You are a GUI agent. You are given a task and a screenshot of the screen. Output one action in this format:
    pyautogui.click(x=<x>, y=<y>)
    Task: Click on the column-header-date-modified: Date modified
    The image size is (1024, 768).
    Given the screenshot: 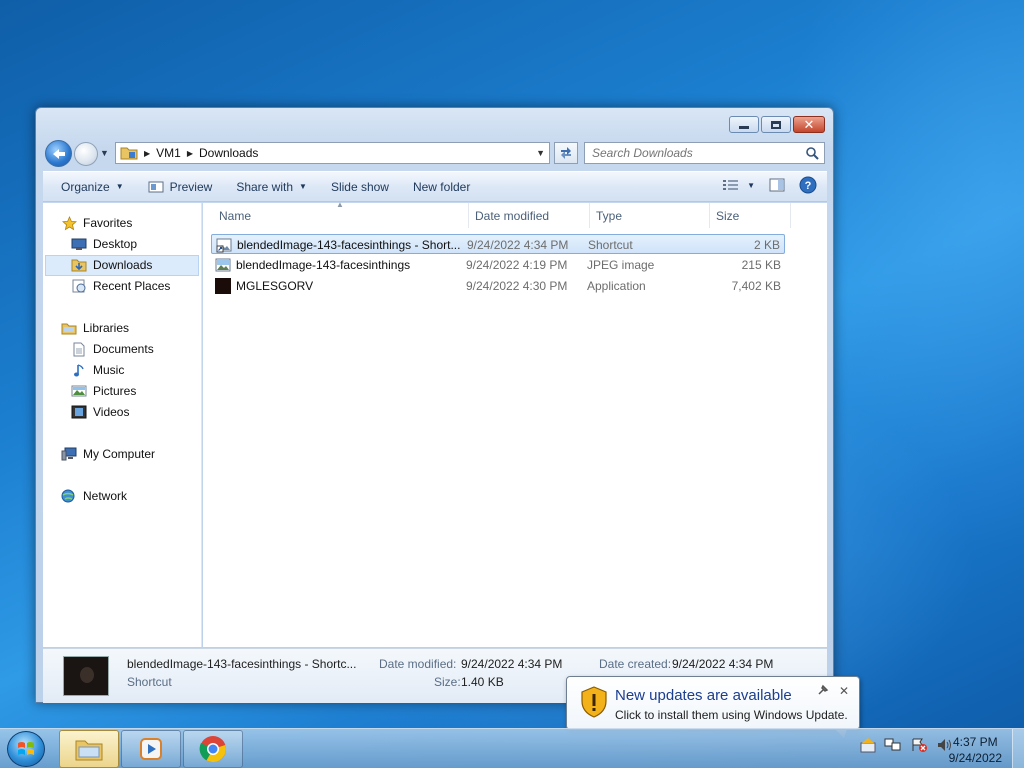 What is the action you would take?
    pyautogui.click(x=529, y=215)
    